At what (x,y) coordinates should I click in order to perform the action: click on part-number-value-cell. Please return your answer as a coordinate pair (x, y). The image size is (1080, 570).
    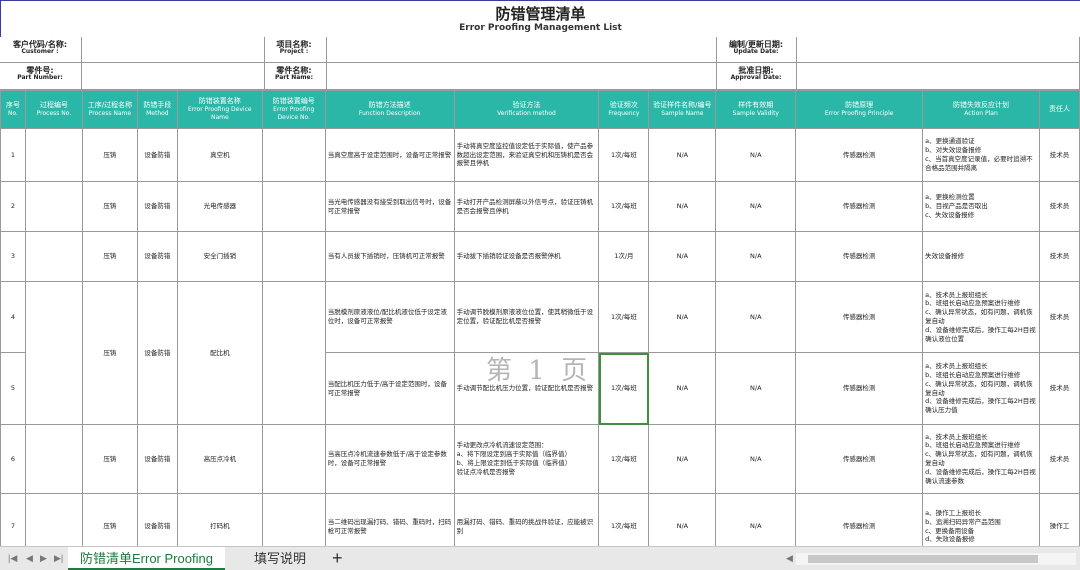
    Looking at the image, I should click on (173, 76).